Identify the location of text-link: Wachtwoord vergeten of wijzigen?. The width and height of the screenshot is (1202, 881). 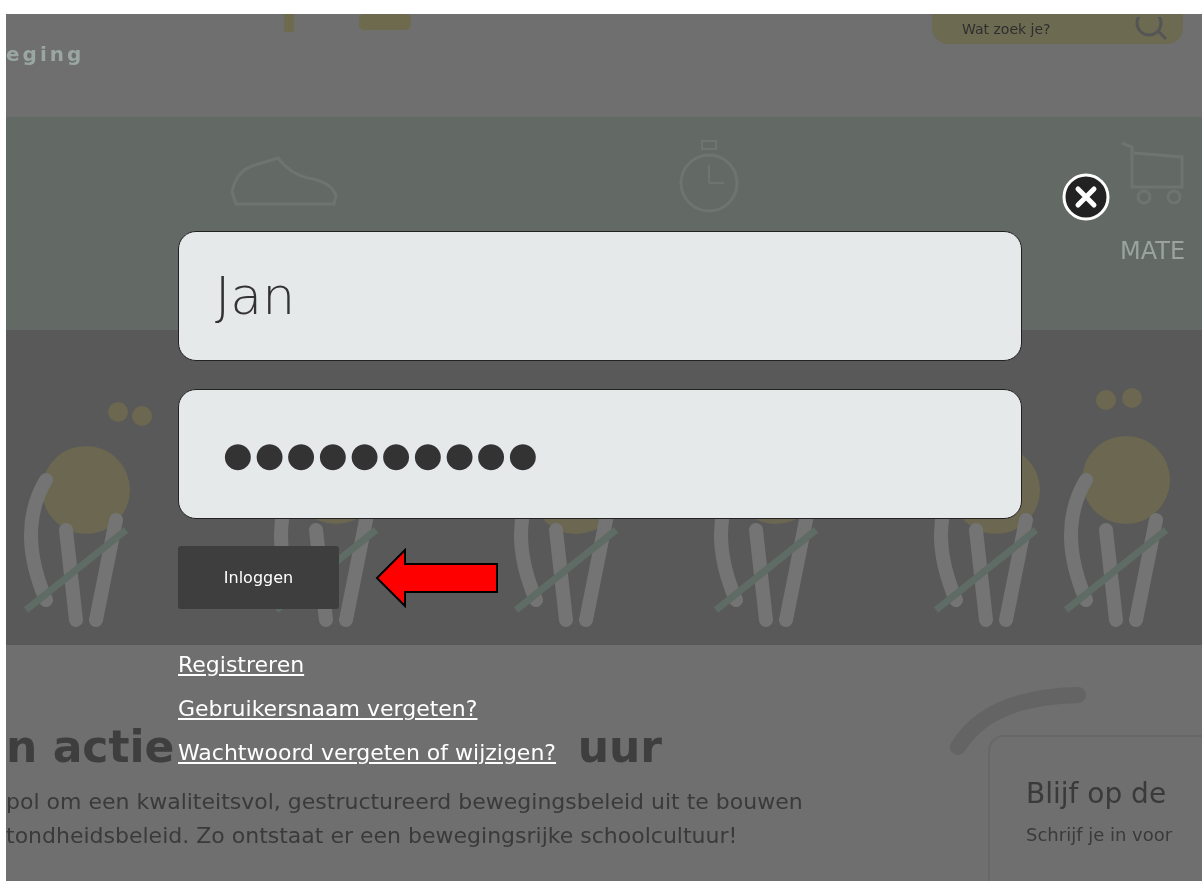
(367, 753).